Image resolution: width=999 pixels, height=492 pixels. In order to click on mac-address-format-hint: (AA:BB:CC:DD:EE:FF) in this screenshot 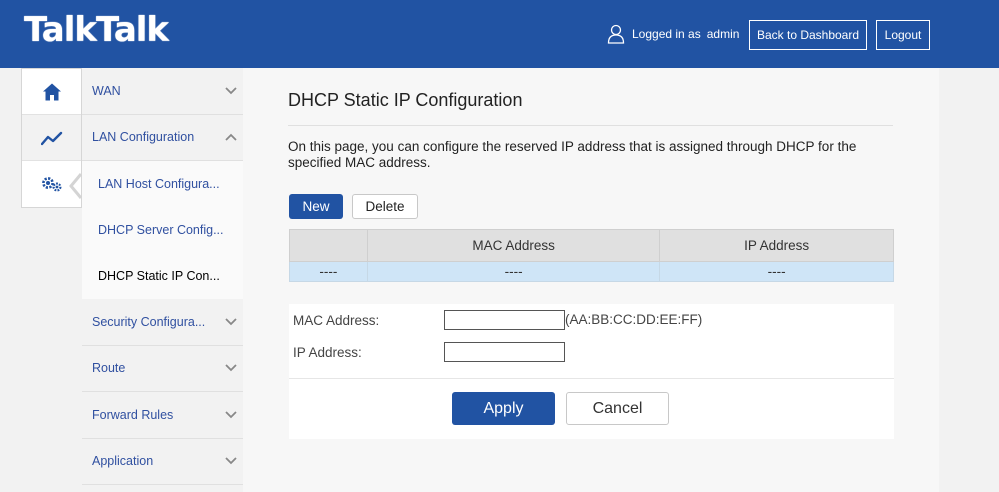, I will do `click(634, 319)`.